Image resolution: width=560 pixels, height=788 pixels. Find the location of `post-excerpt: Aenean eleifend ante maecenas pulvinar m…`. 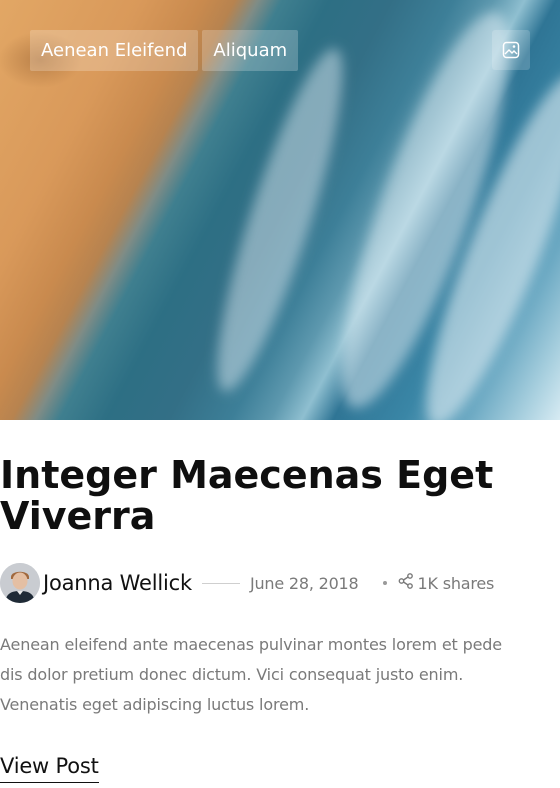

post-excerpt: Aenean eleifend ante maecenas pulvinar m… is located at coordinates (278, 675).